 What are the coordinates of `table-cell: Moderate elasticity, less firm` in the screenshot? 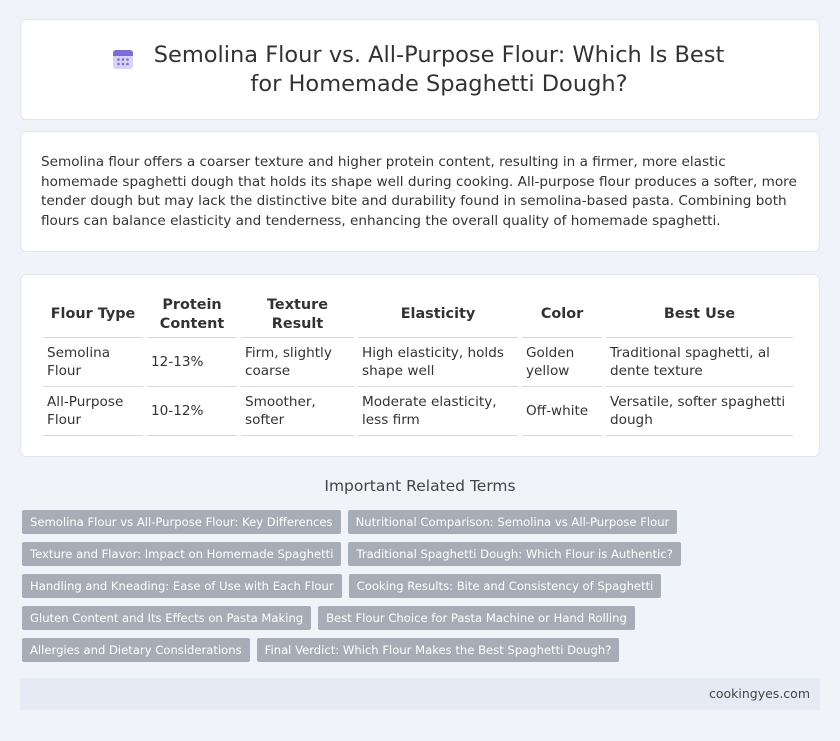 It's located at (438, 411).